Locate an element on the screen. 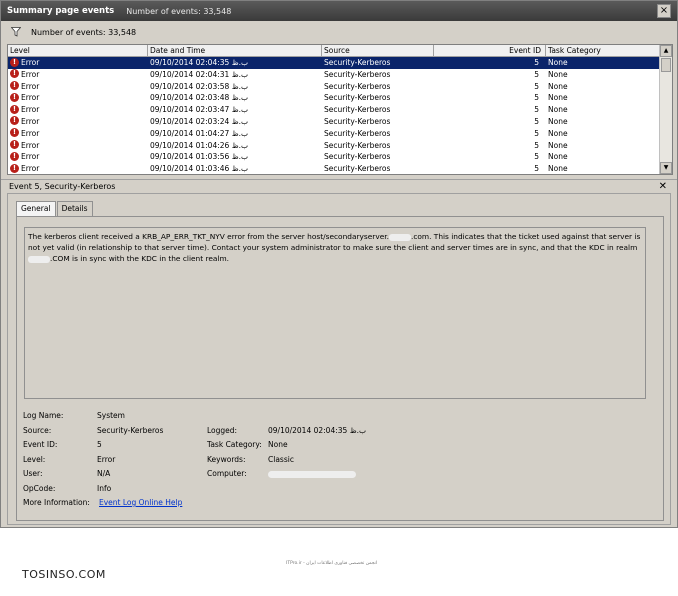 Image resolution: width=678 pixels, height=596 pixels. prop-level-value: Error is located at coordinates (106, 459).